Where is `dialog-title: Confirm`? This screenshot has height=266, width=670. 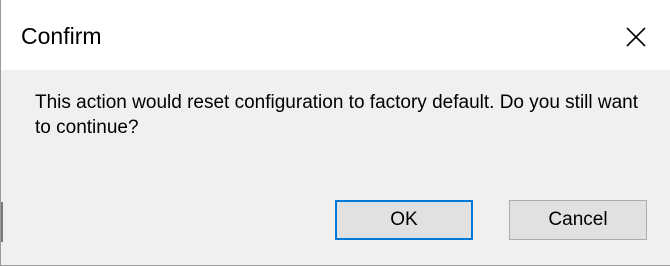 dialog-title: Confirm is located at coordinates (61, 36).